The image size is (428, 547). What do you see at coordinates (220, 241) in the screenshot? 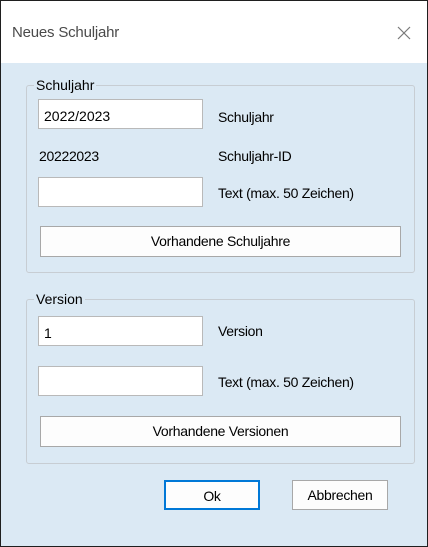
I see `existing-school-years-button: Vorhandene Schuljahre` at bounding box center [220, 241].